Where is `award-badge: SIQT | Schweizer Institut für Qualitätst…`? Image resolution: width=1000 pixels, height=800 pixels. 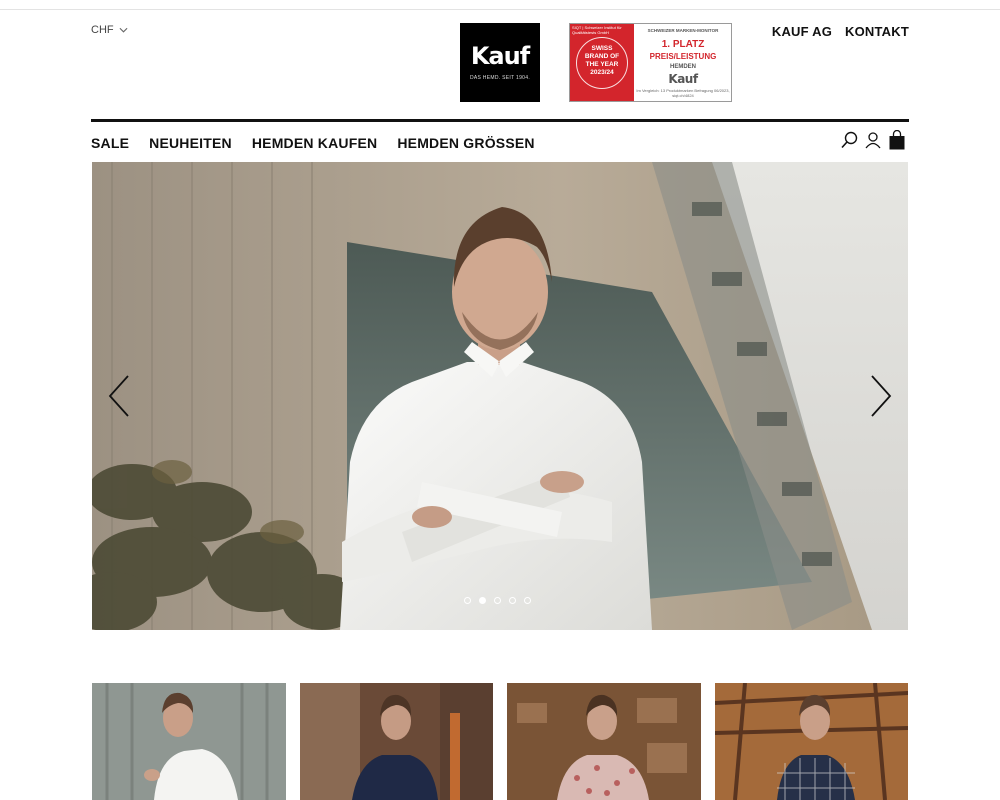 award-badge: SIQT | Schweizer Institut für Qualitätst… is located at coordinates (650, 62).